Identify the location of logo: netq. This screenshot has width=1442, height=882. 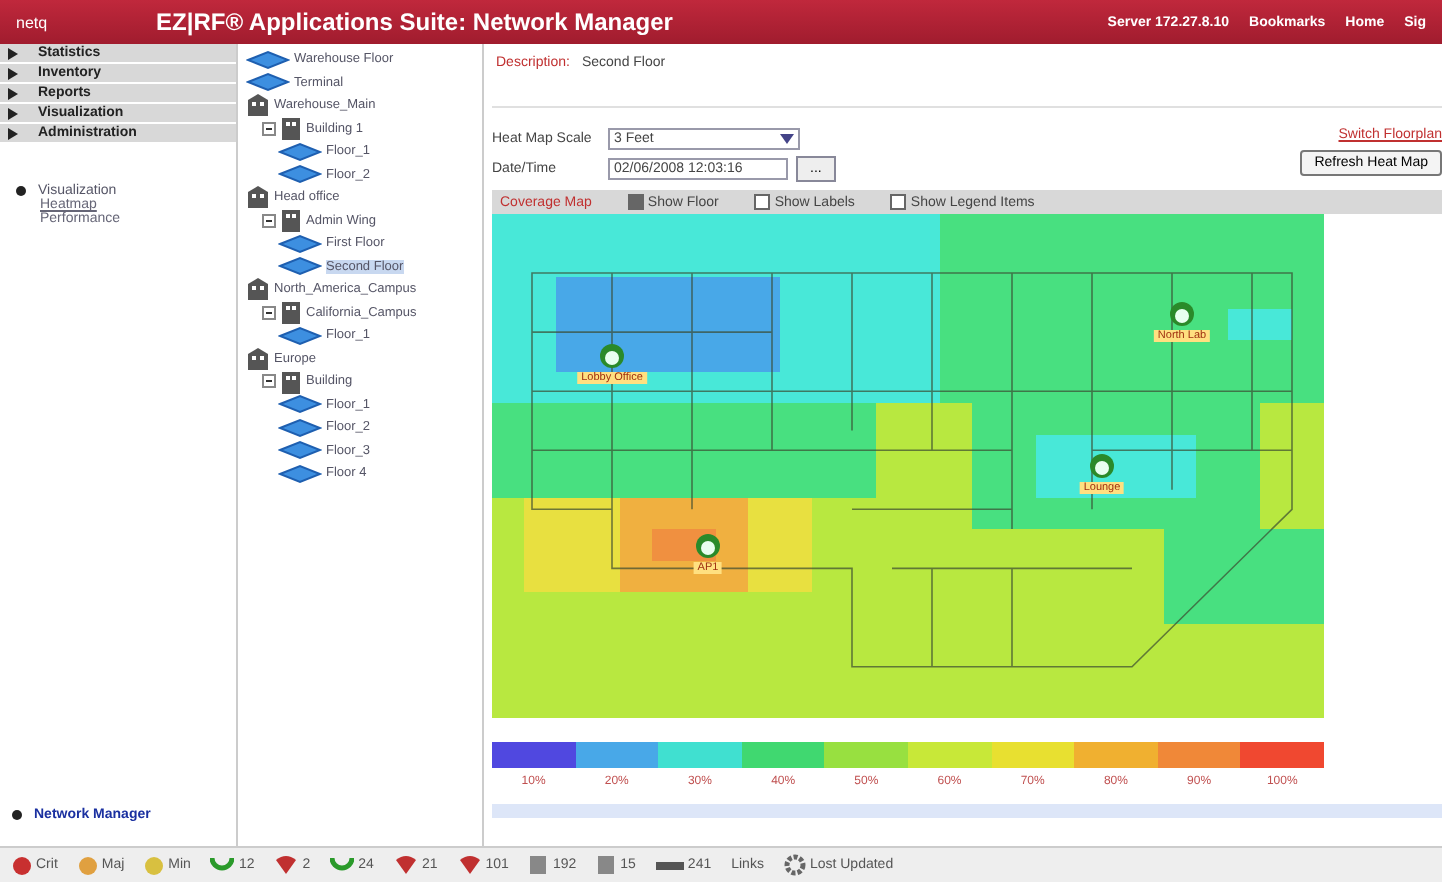
(33, 22).